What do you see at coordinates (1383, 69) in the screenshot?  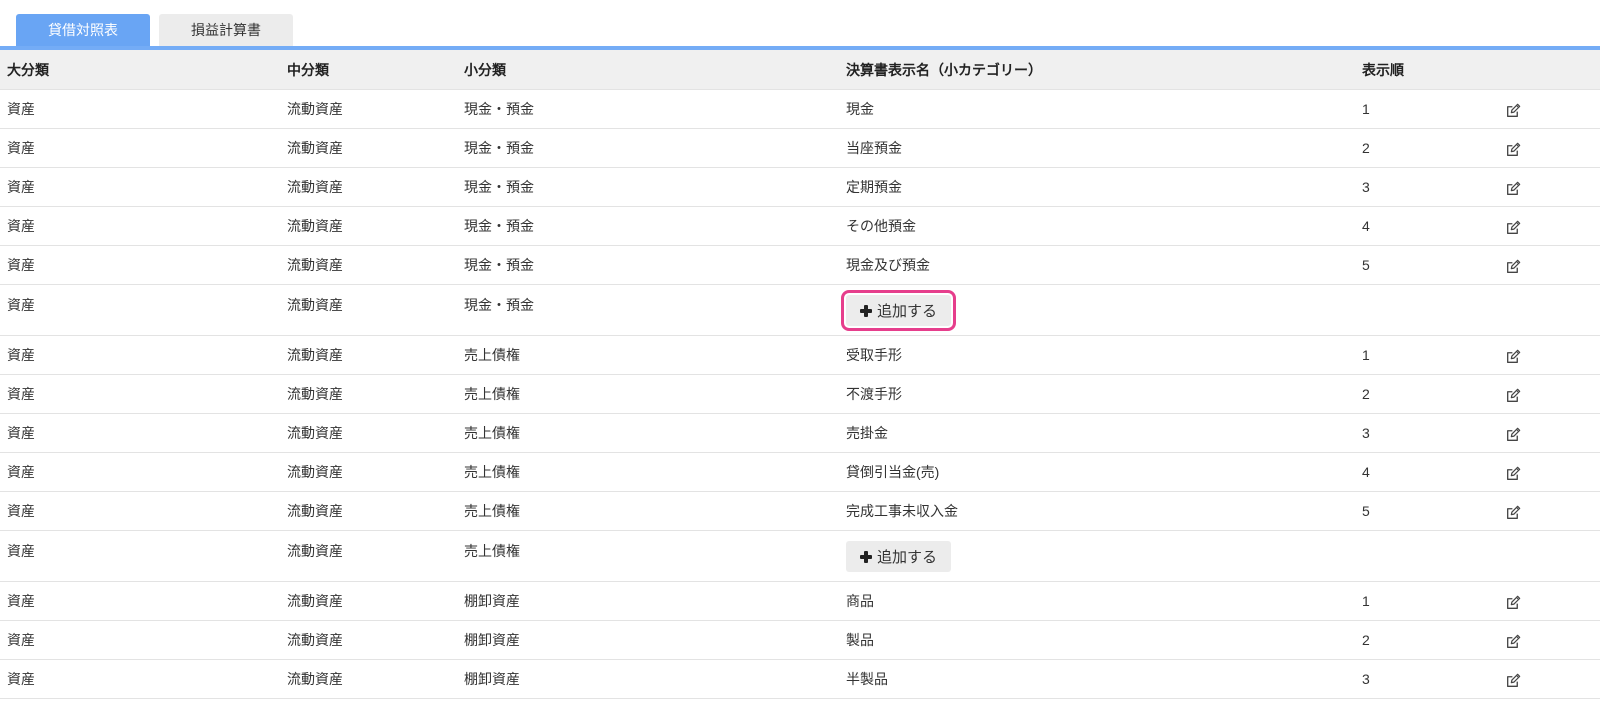 I see `header-display-order: 表示順` at bounding box center [1383, 69].